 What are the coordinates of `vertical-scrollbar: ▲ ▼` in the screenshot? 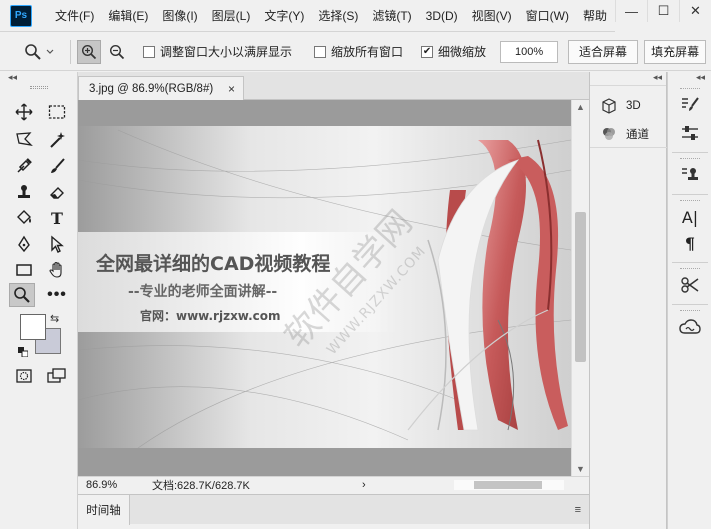 It's located at (580, 288).